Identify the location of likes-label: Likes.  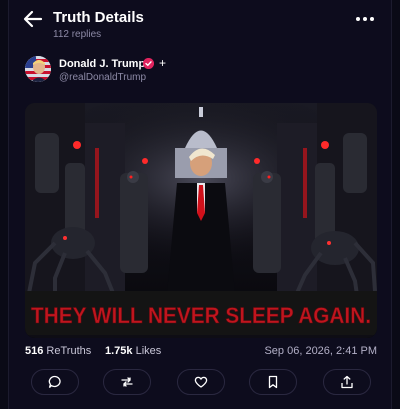
(148, 351).